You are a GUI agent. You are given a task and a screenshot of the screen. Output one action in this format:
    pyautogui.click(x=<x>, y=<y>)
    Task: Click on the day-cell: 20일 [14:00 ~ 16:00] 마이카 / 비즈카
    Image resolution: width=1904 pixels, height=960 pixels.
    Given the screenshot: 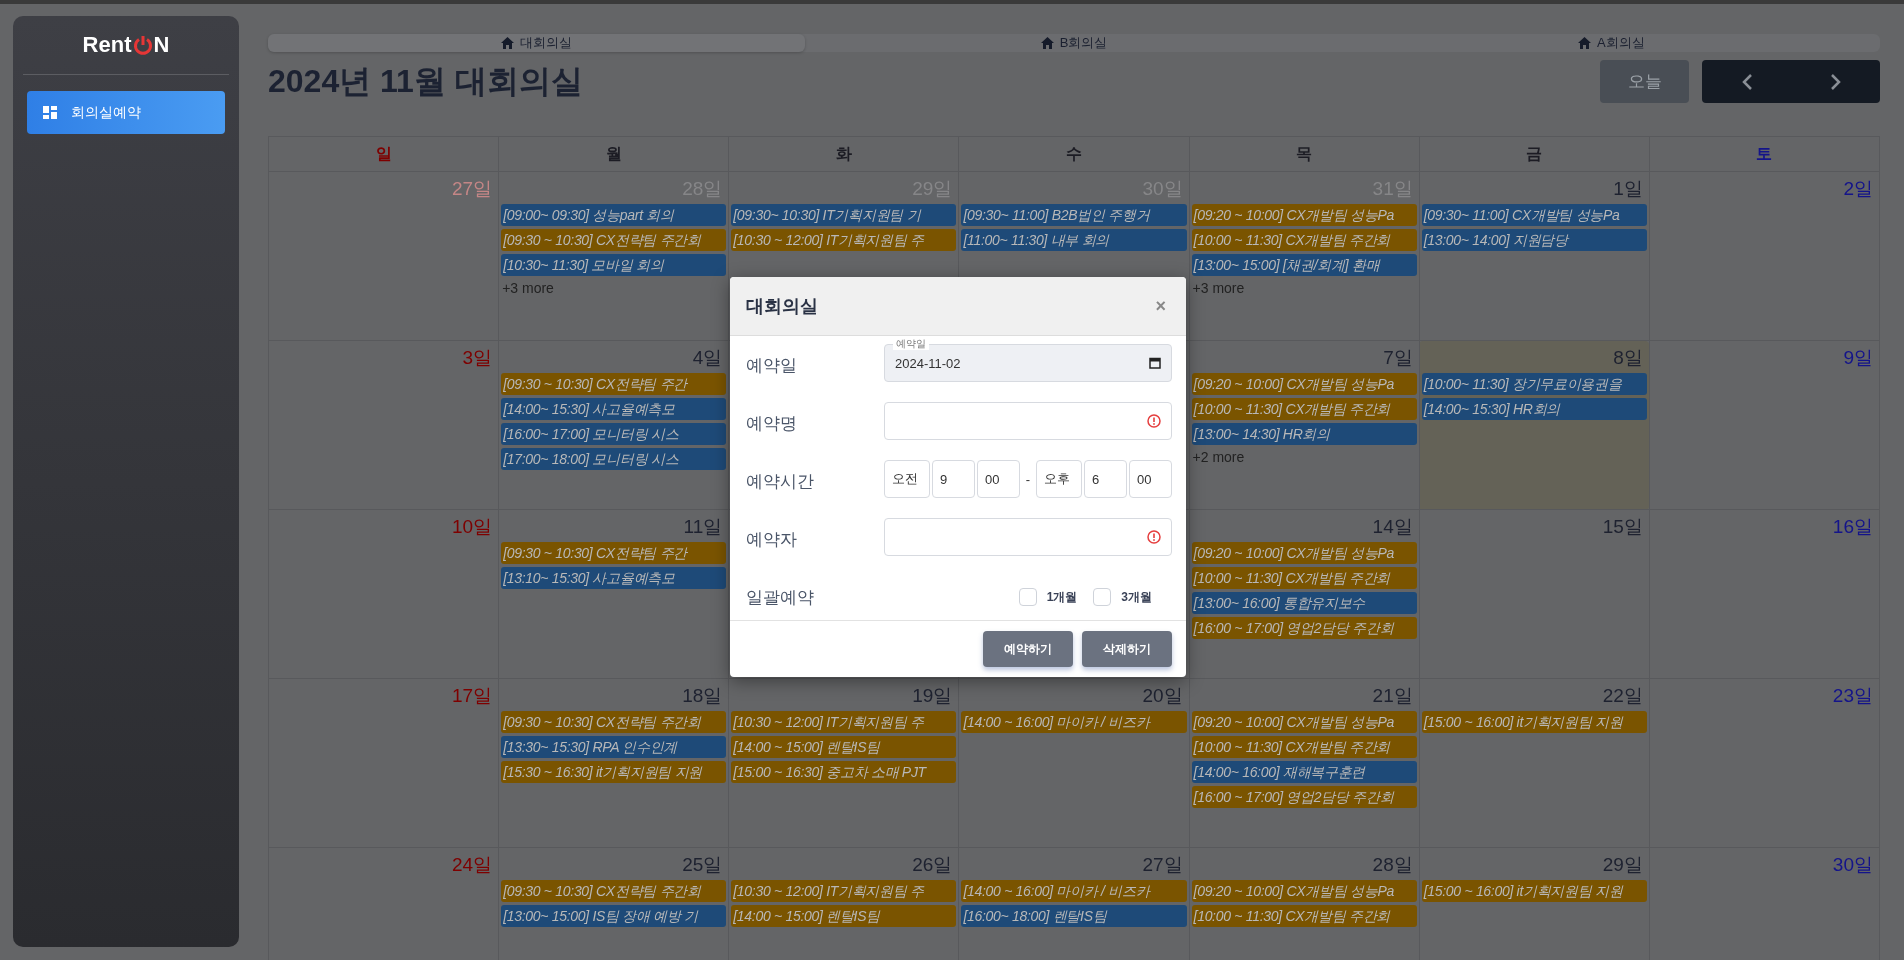 What is the action you would take?
    pyautogui.click(x=1074, y=763)
    